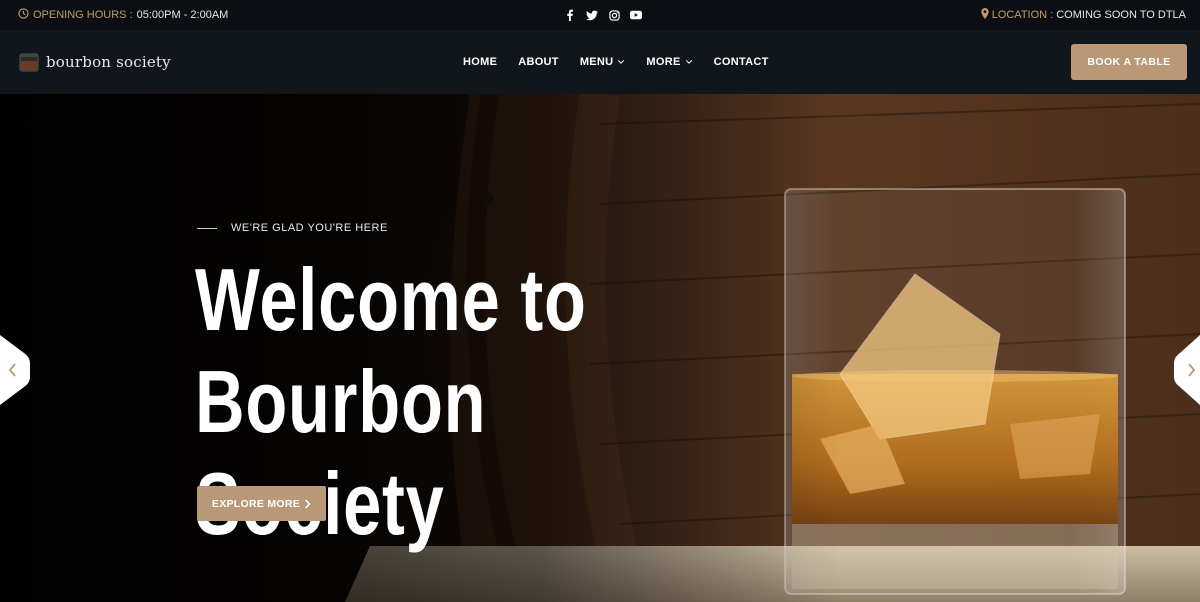 The width and height of the screenshot is (1200, 602). Describe the element at coordinates (985, 15) in the screenshot. I see `map-pin-icon` at that location.